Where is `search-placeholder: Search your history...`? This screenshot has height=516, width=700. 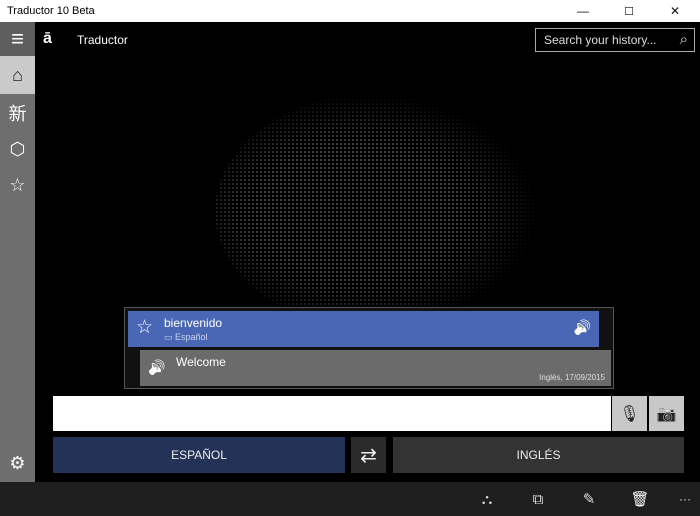
search-placeholder: Search your history... is located at coordinates (600, 40).